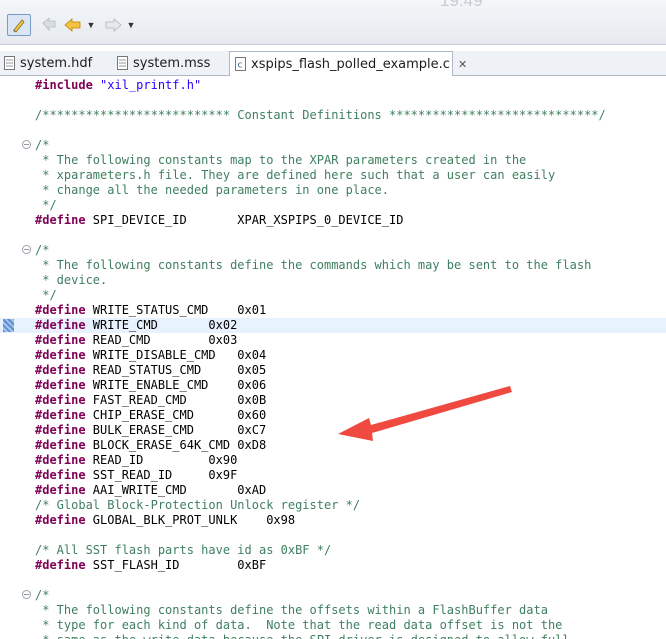 The height and width of the screenshot is (639, 666). What do you see at coordinates (333, 445) in the screenshot?
I see `code-line: #define BLOCK_ERASE_64K_CMD 0xD8` at bounding box center [333, 445].